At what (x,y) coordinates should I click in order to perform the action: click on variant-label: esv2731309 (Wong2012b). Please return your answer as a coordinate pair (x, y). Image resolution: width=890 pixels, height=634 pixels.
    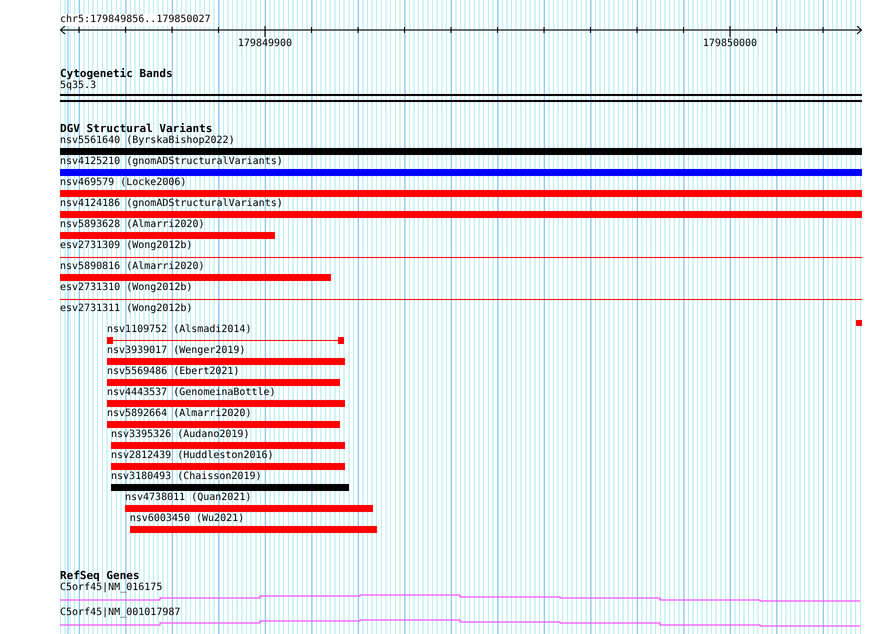
    Looking at the image, I should click on (126, 246).